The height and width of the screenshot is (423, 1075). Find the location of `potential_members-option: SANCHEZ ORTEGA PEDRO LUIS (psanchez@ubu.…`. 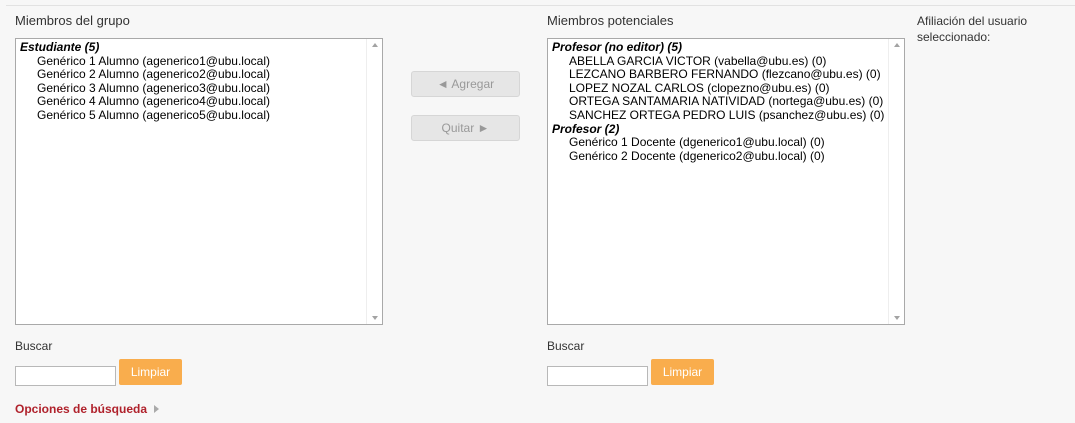

potential_members-option: SANCHEZ ORTEGA PEDRO LUIS (psanchez@ubu.… is located at coordinates (718, 115).